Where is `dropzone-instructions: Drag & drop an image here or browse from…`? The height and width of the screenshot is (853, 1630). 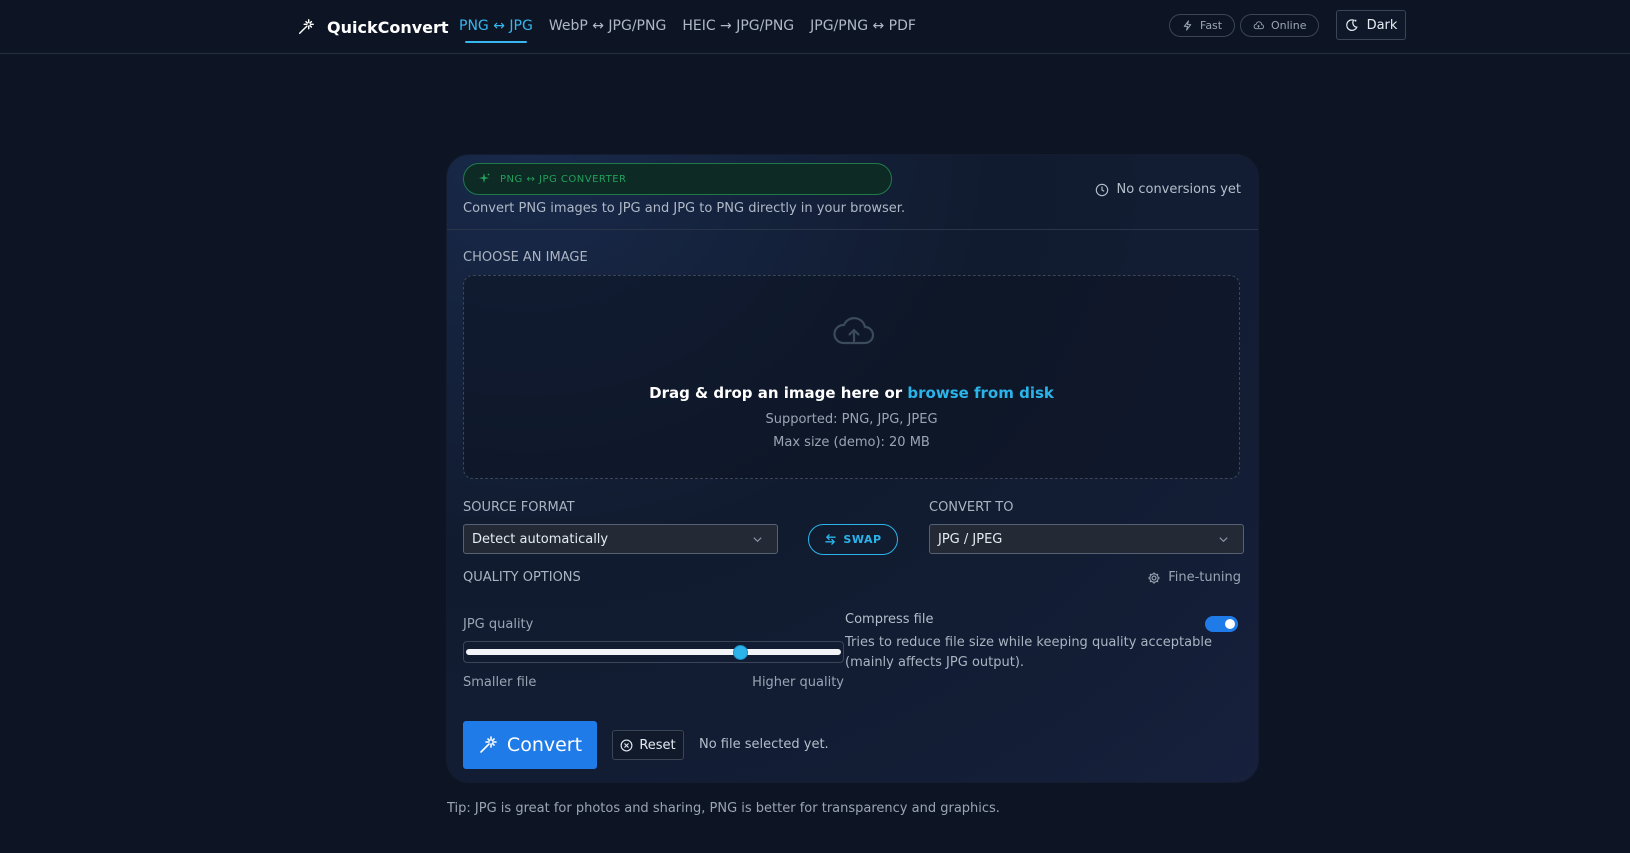
dropzone-instructions: Drag & drop an image here or browse from… is located at coordinates (851, 393).